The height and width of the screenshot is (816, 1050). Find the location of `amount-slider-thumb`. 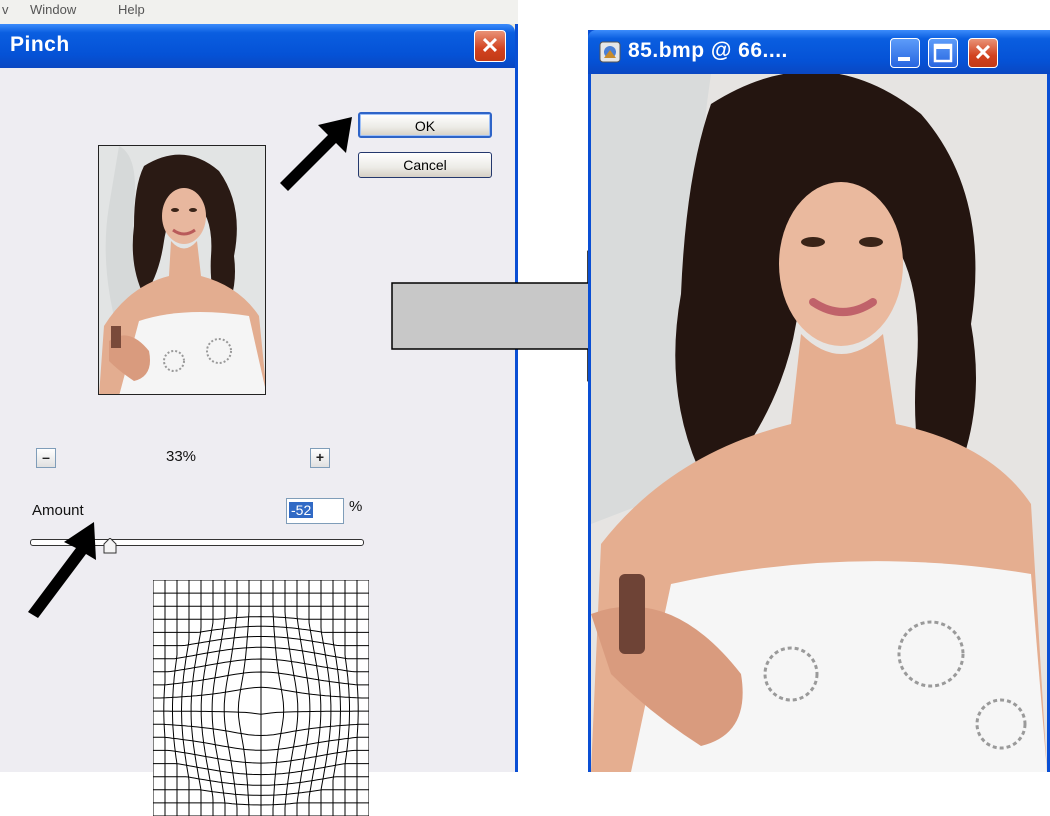

amount-slider-thumb is located at coordinates (110, 546).